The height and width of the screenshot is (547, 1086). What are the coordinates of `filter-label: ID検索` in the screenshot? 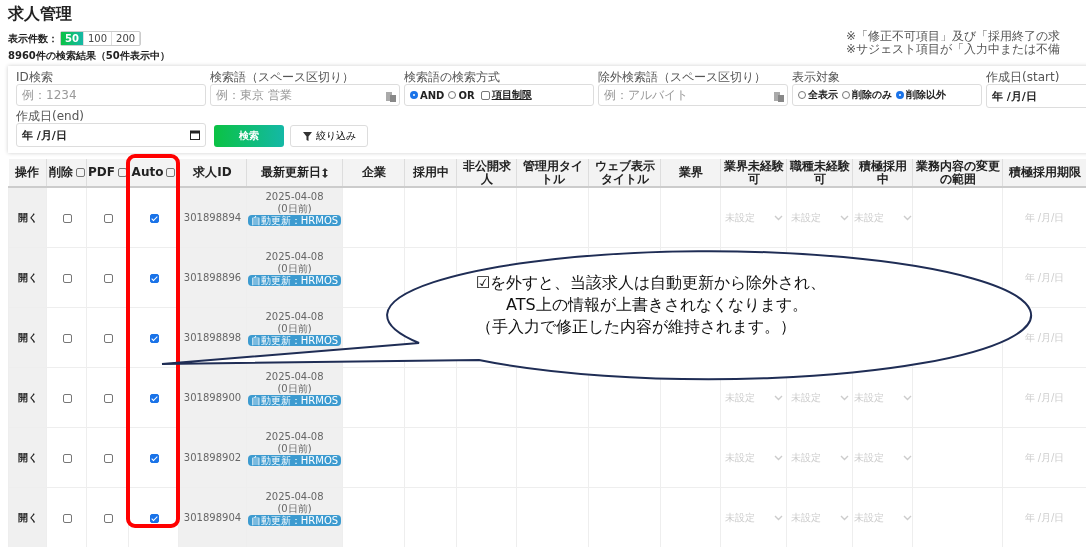 It's located at (35, 77).